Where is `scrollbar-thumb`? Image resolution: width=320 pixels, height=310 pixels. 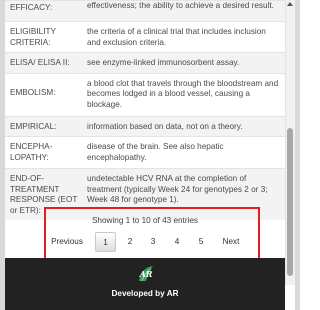
scrollbar-thumb is located at coordinates (290, 202).